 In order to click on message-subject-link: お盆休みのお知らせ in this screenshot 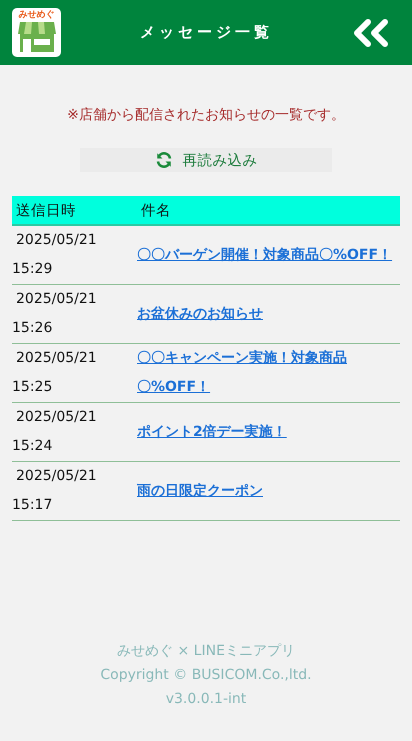, I will do `click(200, 314)`.